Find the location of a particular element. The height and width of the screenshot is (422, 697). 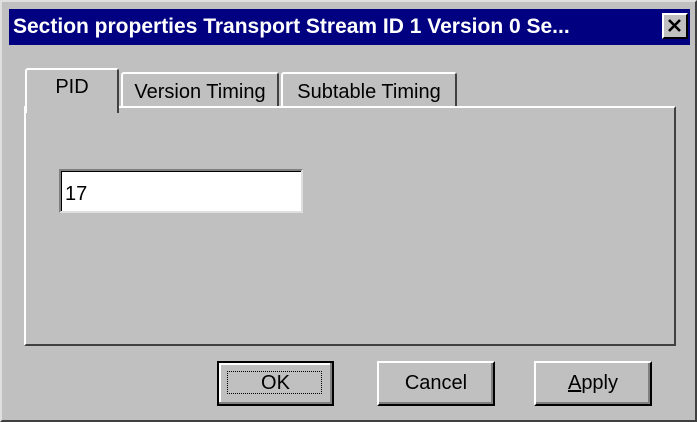

tab-label: Version Timing is located at coordinates (200, 92).